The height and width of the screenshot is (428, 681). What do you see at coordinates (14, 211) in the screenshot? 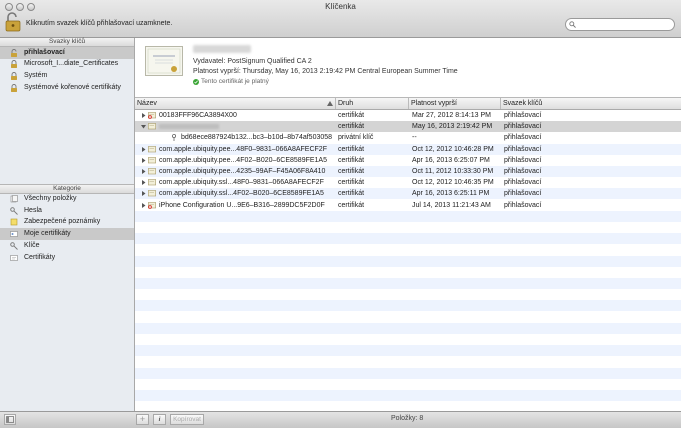
I see `key-icon` at bounding box center [14, 211].